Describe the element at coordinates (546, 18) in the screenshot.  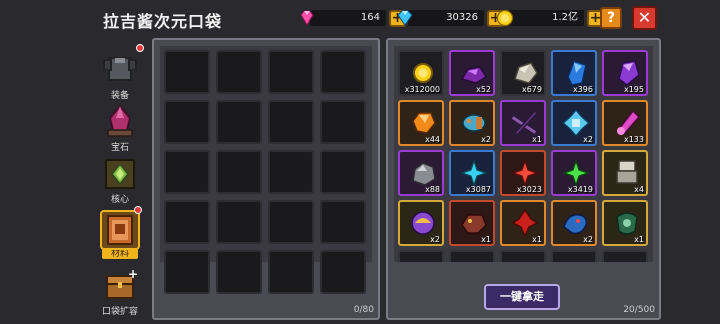
I see `coin-value: 1.2亿` at that location.